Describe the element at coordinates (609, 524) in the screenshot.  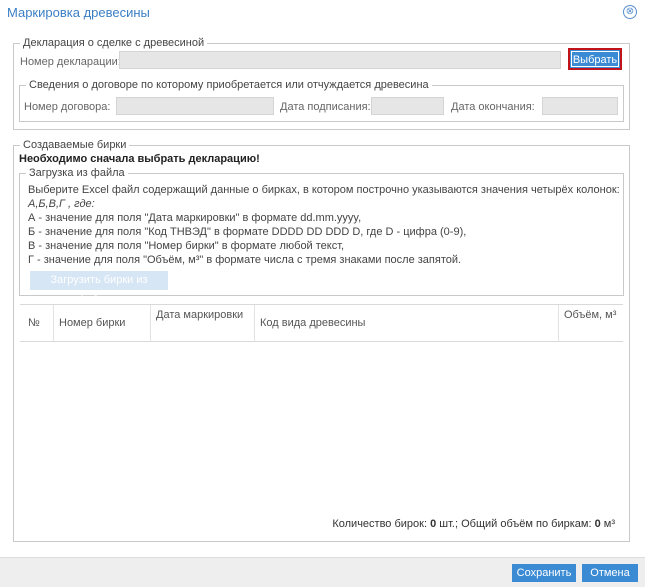
I see `total-volume-unit: м³` at that location.